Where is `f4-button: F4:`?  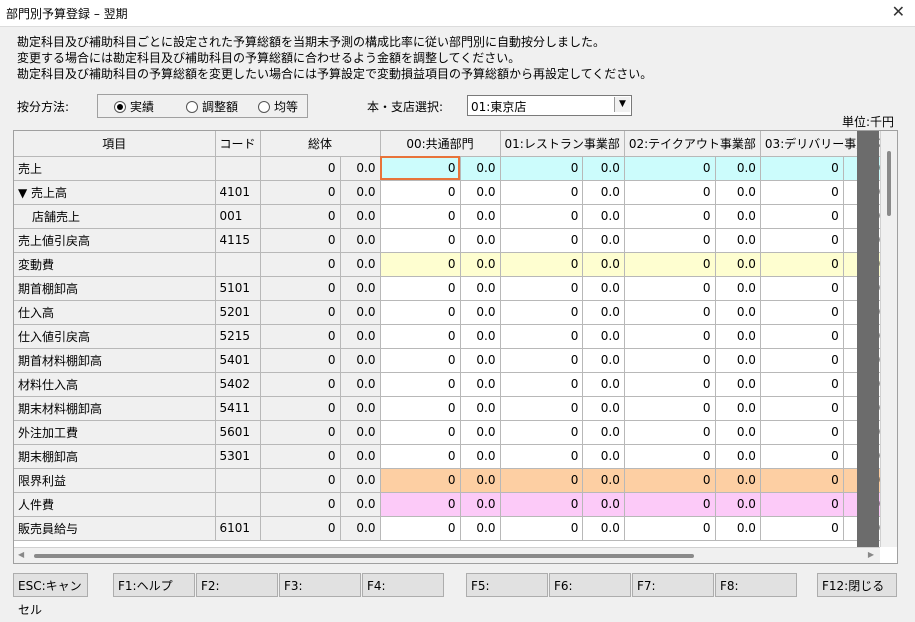
f4-button: F4: is located at coordinates (403, 585).